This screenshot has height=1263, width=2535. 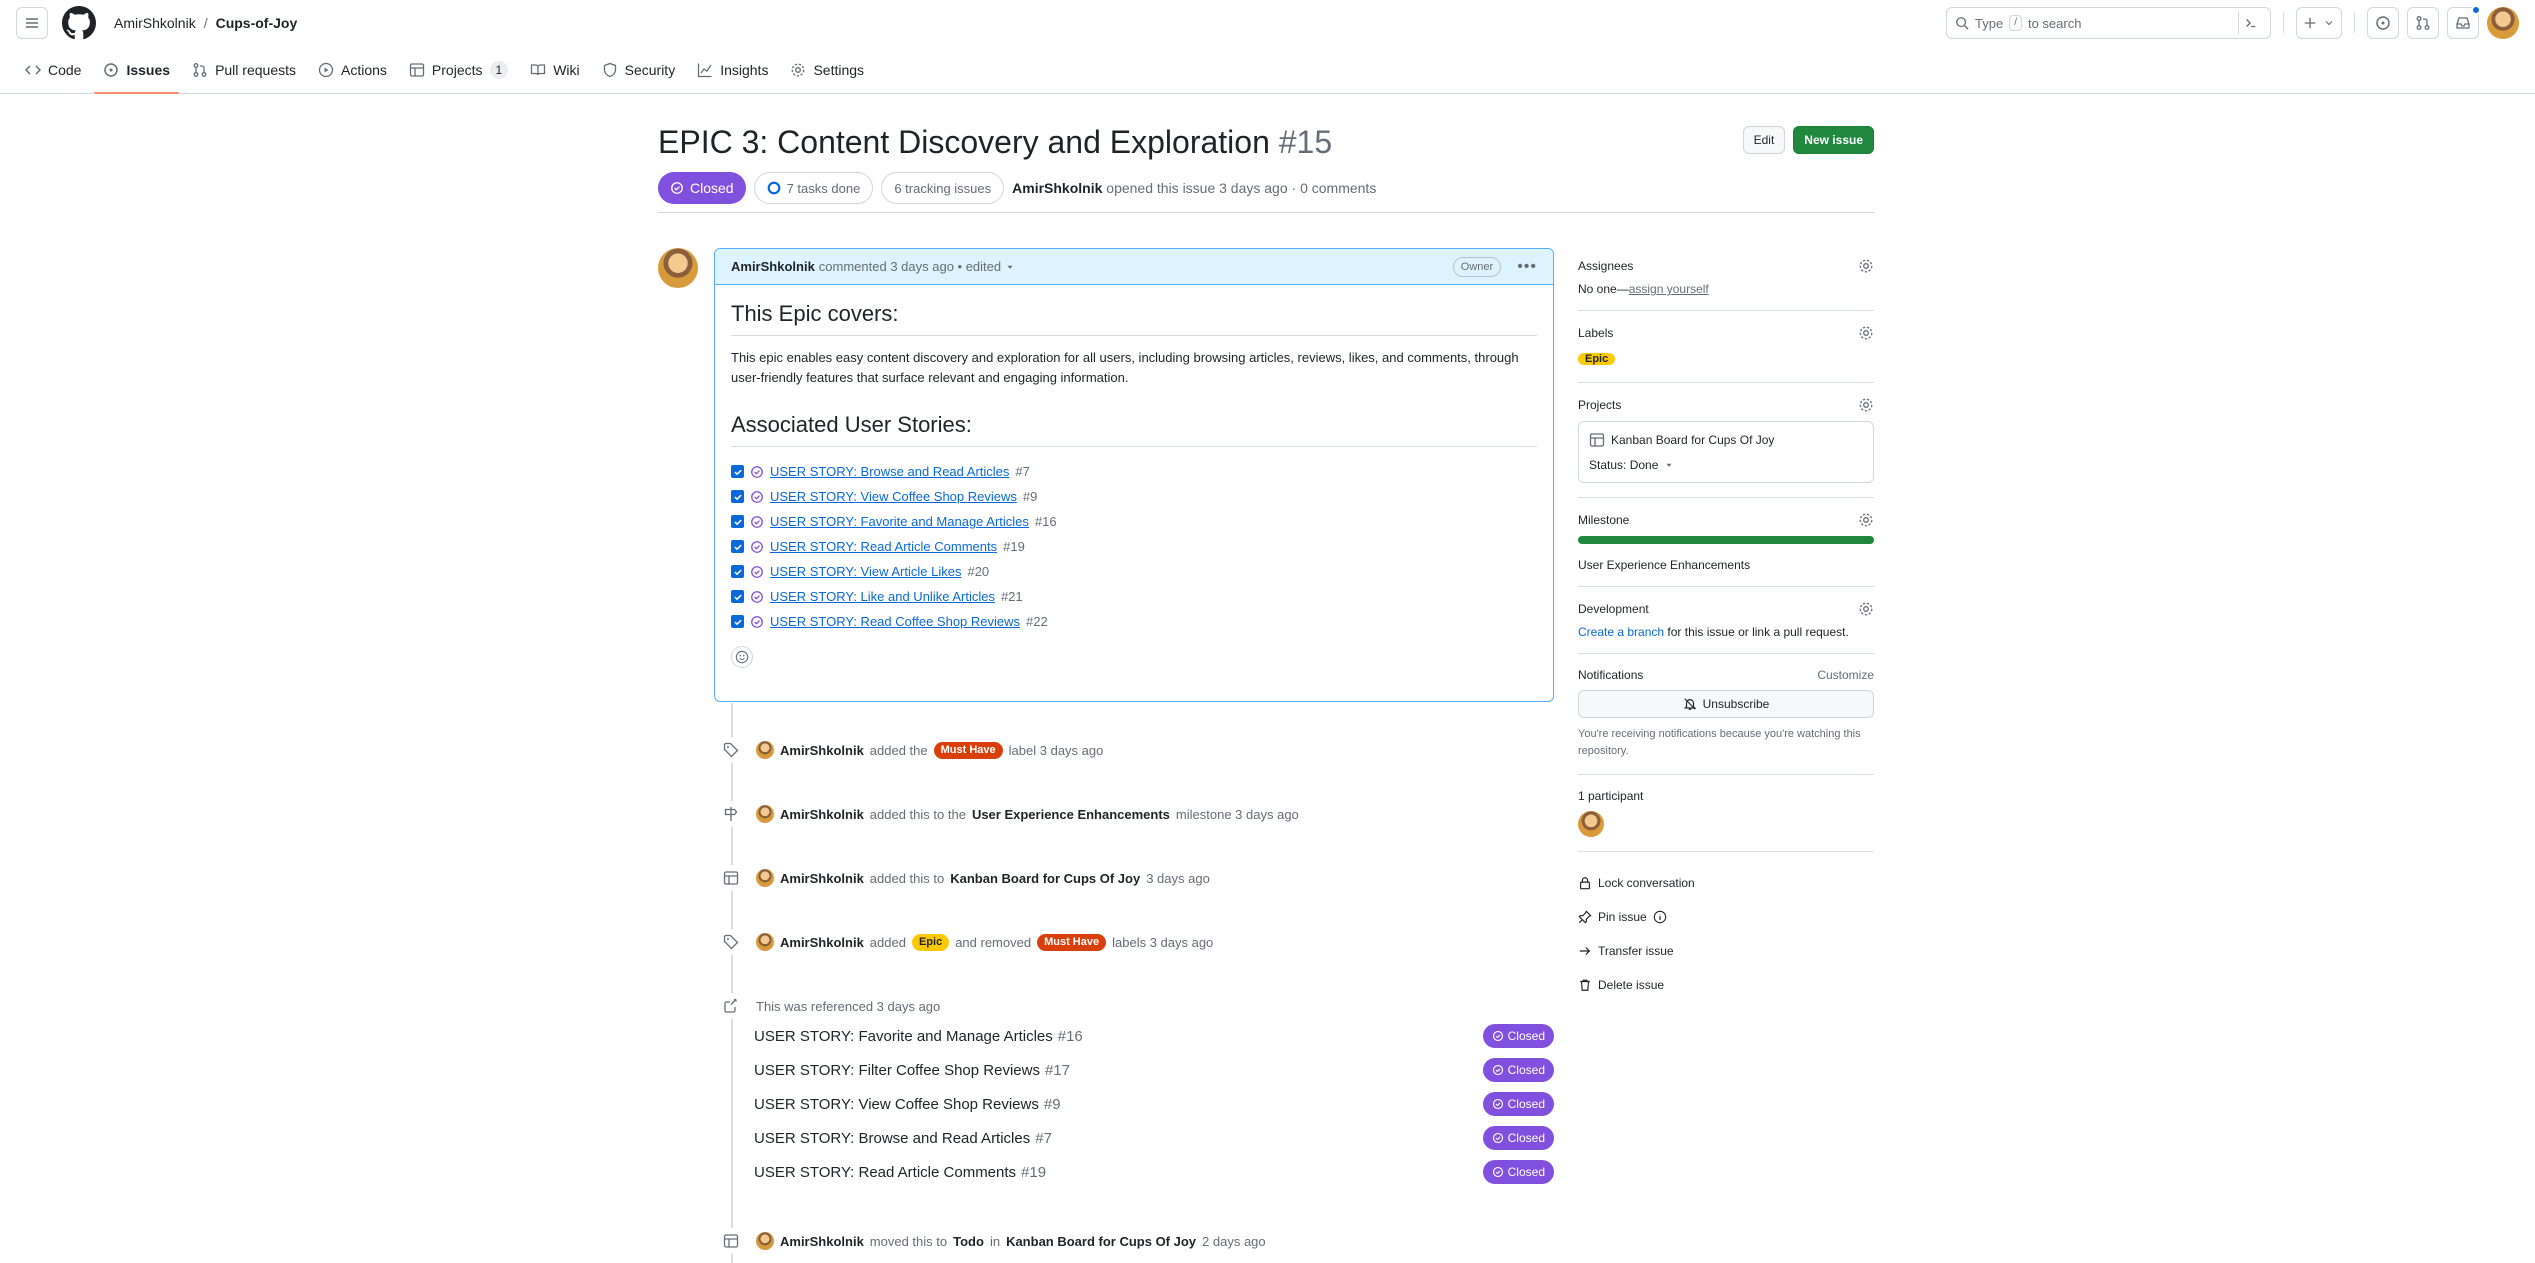 What do you see at coordinates (732, 70) in the screenshot?
I see `tab-insights: Insights` at bounding box center [732, 70].